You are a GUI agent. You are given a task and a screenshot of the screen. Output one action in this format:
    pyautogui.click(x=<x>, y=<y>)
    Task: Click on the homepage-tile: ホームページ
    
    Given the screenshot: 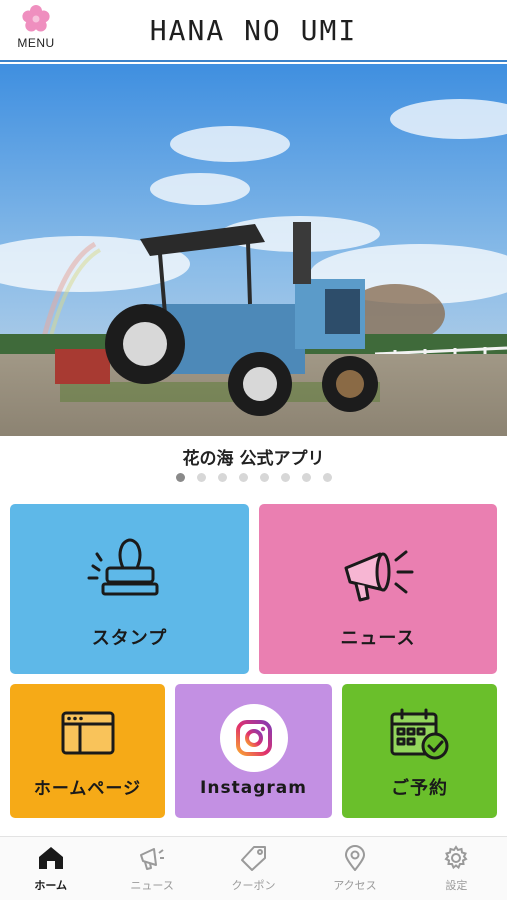 What is the action you would take?
    pyautogui.click(x=87, y=751)
    